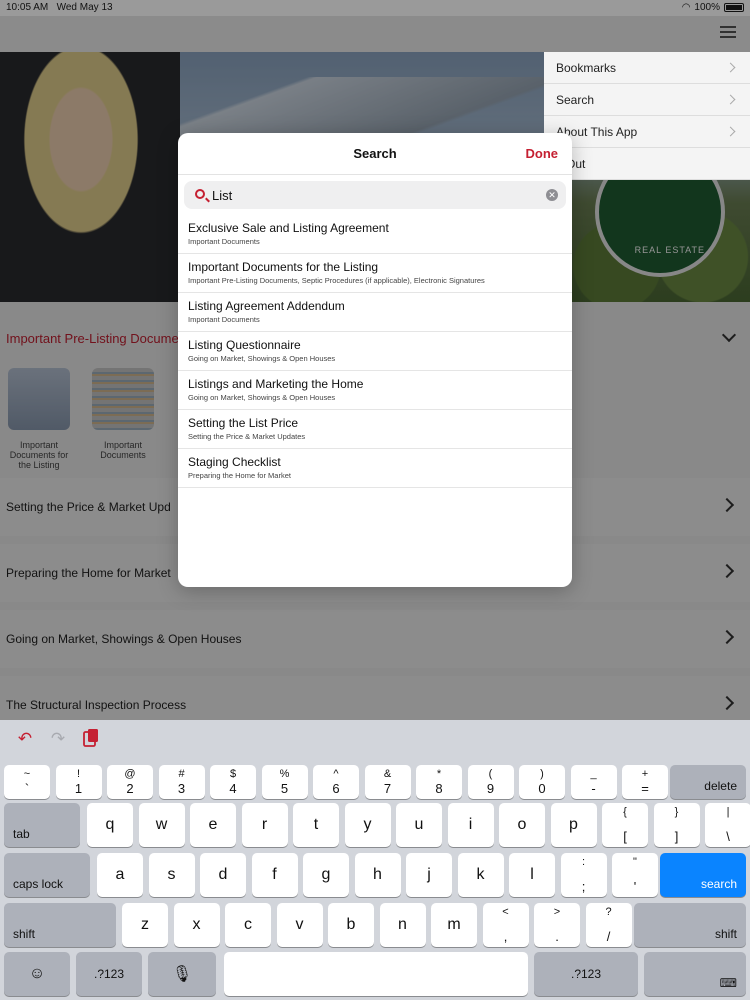 This screenshot has height=1000, width=750. What do you see at coordinates (376, 974) in the screenshot?
I see `space-key` at bounding box center [376, 974].